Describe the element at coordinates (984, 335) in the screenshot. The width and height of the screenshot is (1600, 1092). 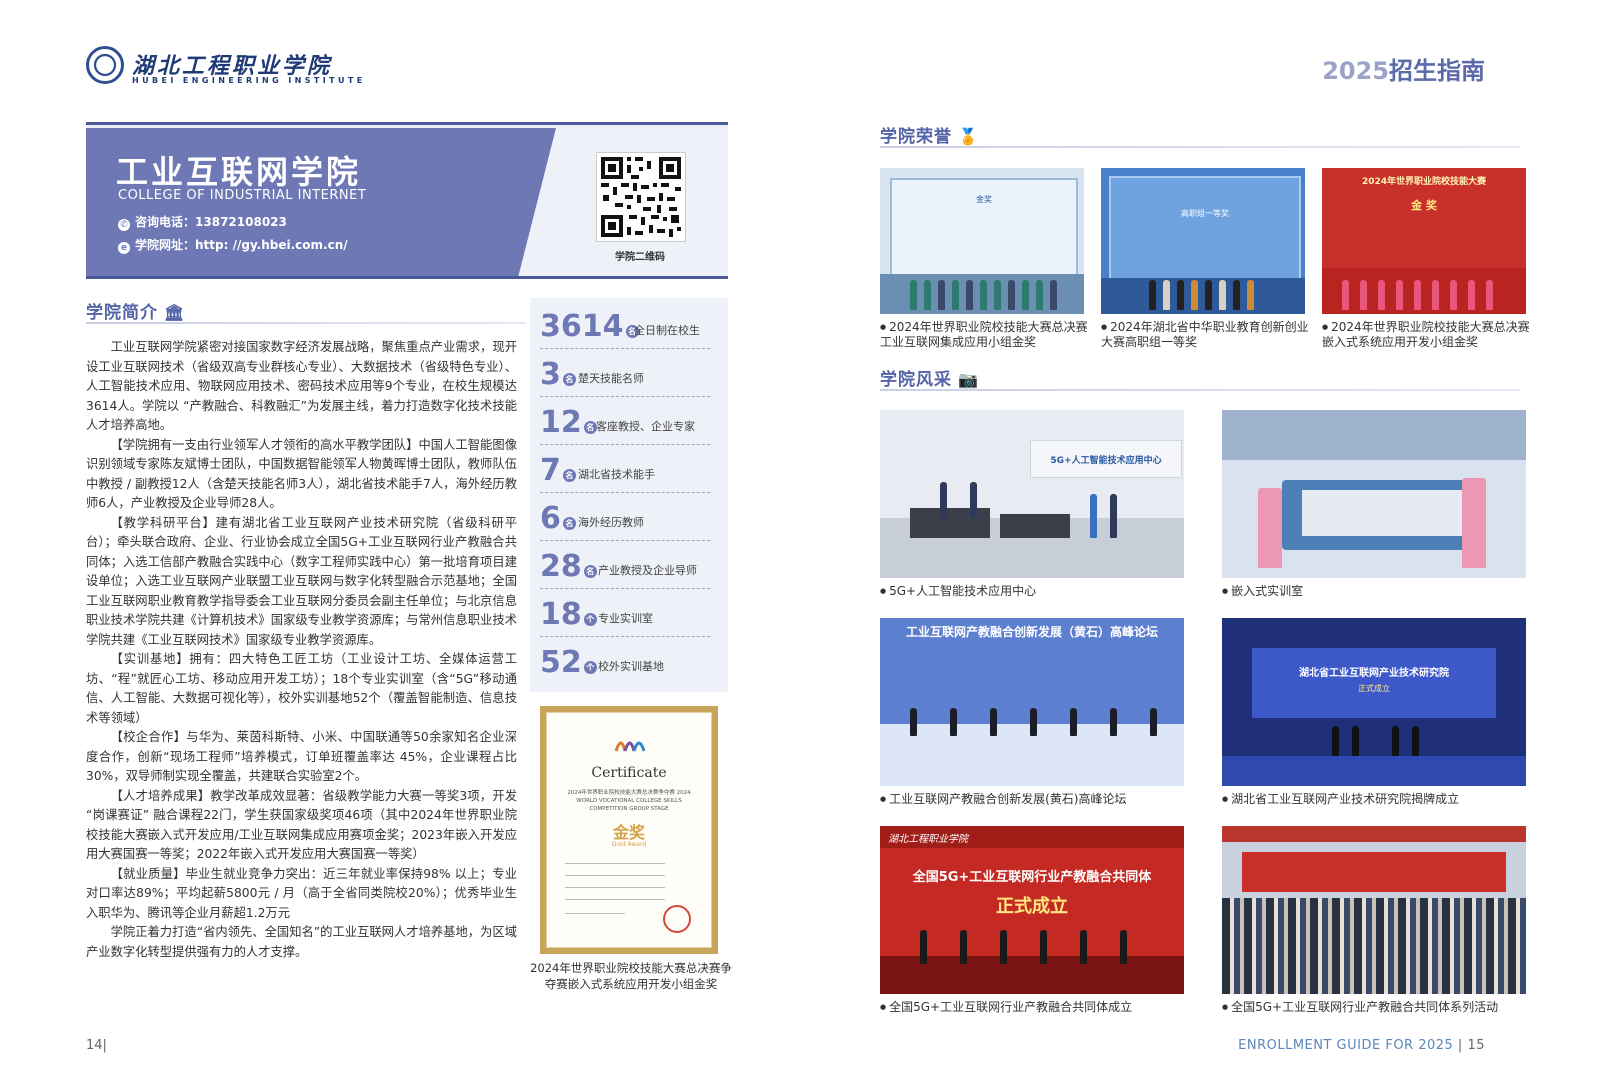
I see `honor-caption-1: 2024年世界职业院校技能大赛总决赛工业互联网集成应用小组金奖` at that location.